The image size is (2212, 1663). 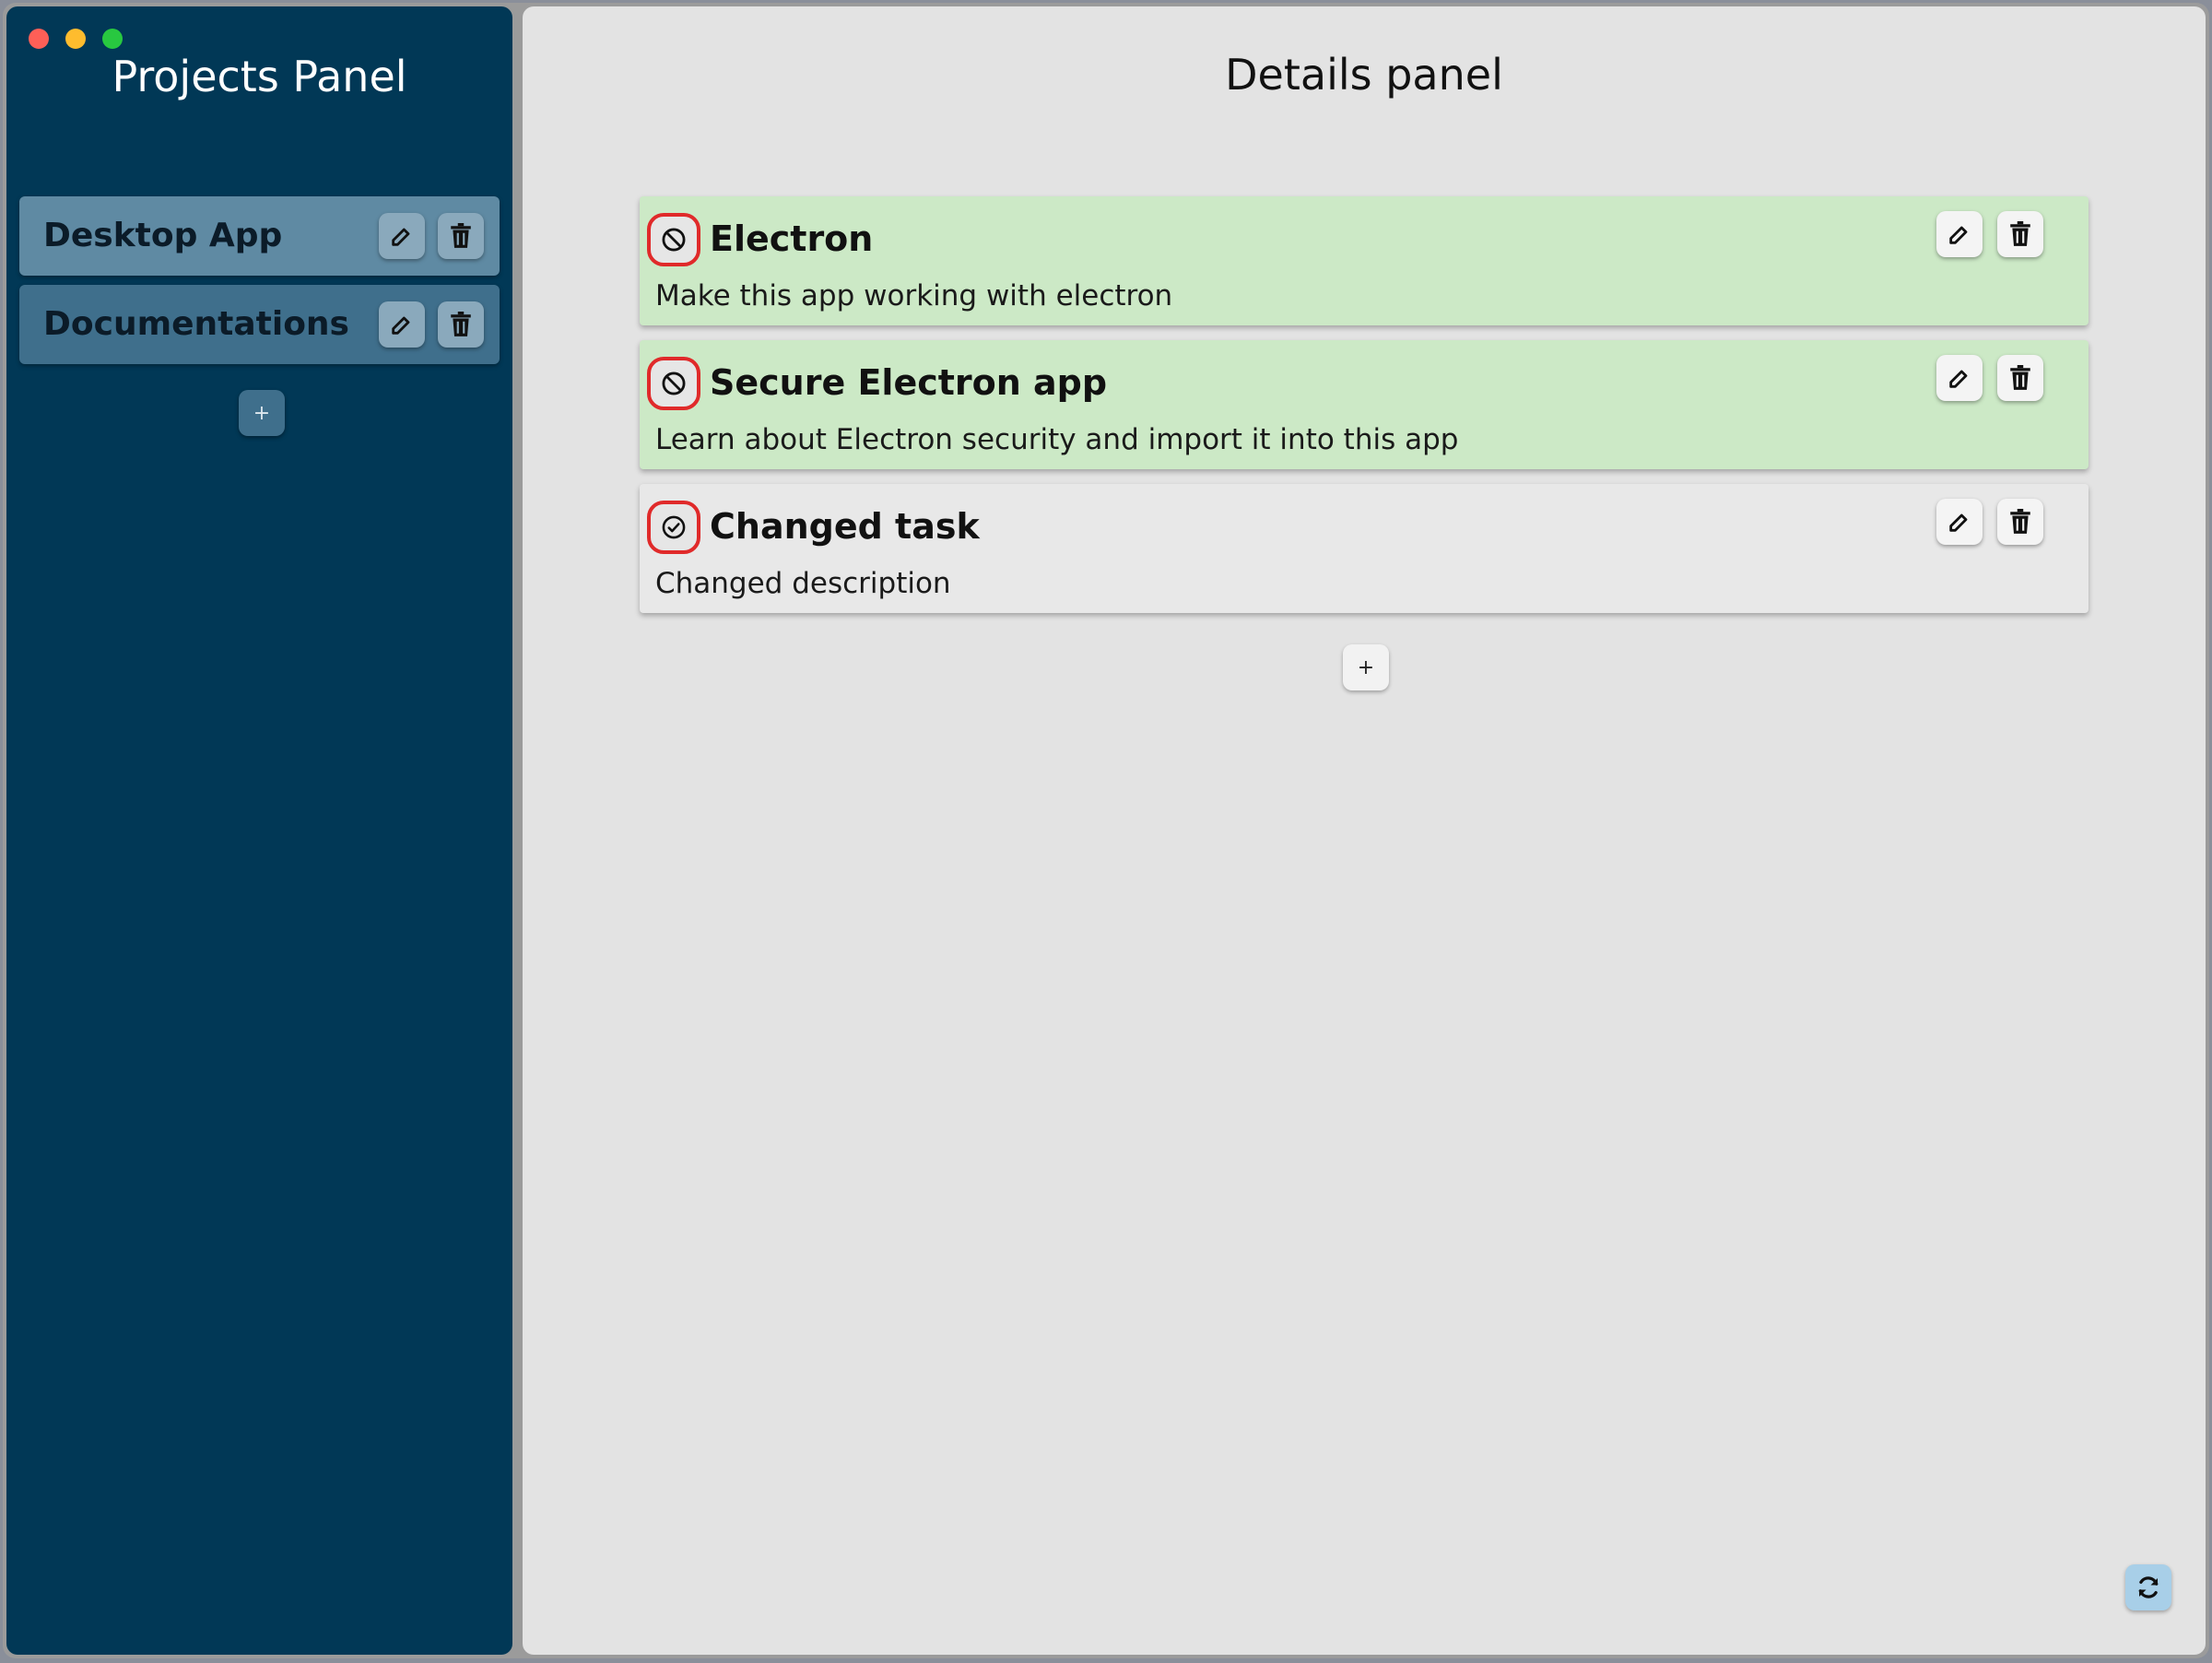 I want to click on refresh-button, so click(x=2148, y=1587).